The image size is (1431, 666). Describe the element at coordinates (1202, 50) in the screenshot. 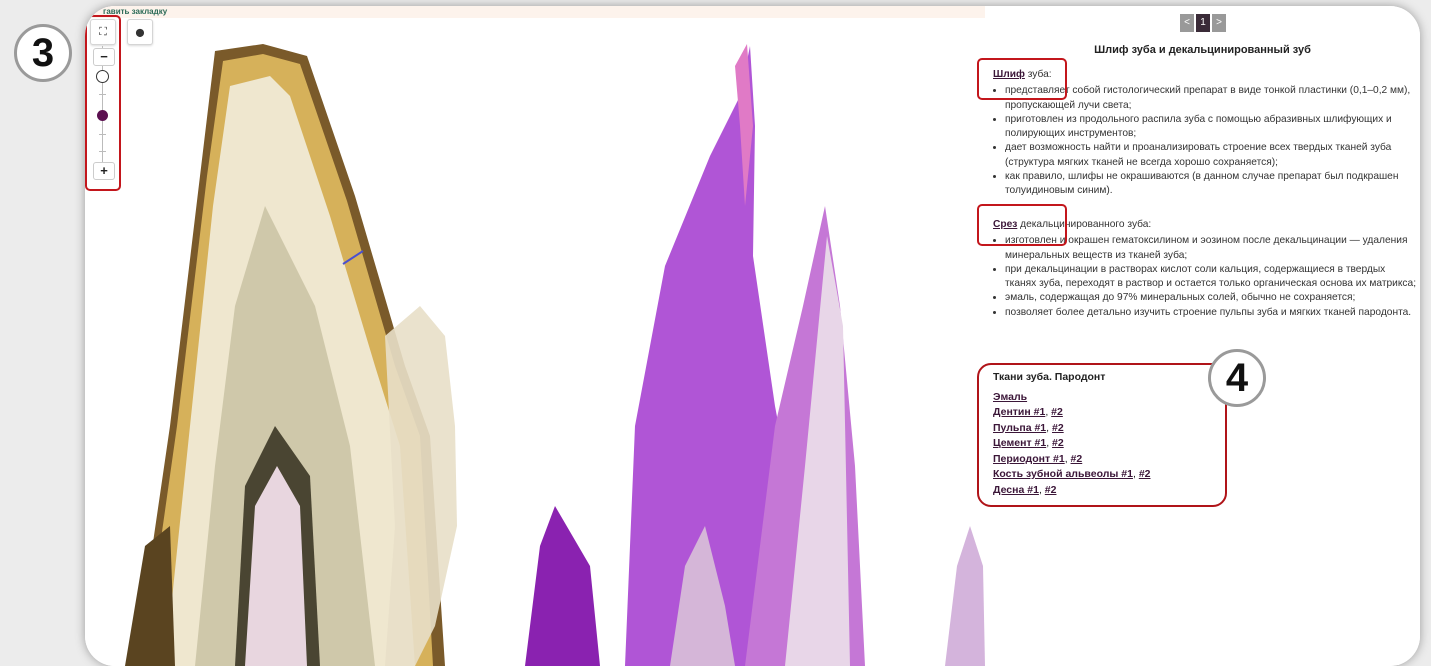

I see `page-title: Шлиф зуба и декальцинированный зуб` at that location.